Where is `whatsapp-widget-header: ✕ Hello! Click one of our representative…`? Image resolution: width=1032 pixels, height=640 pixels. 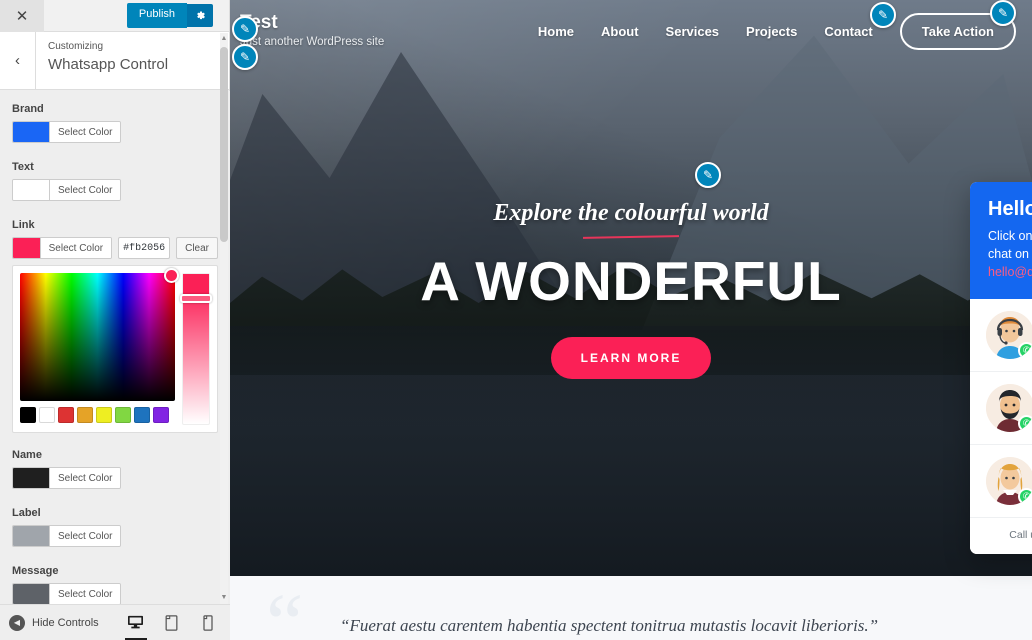 whatsapp-widget-header: ✕ Hello! Click one of our representative… is located at coordinates (1001, 241).